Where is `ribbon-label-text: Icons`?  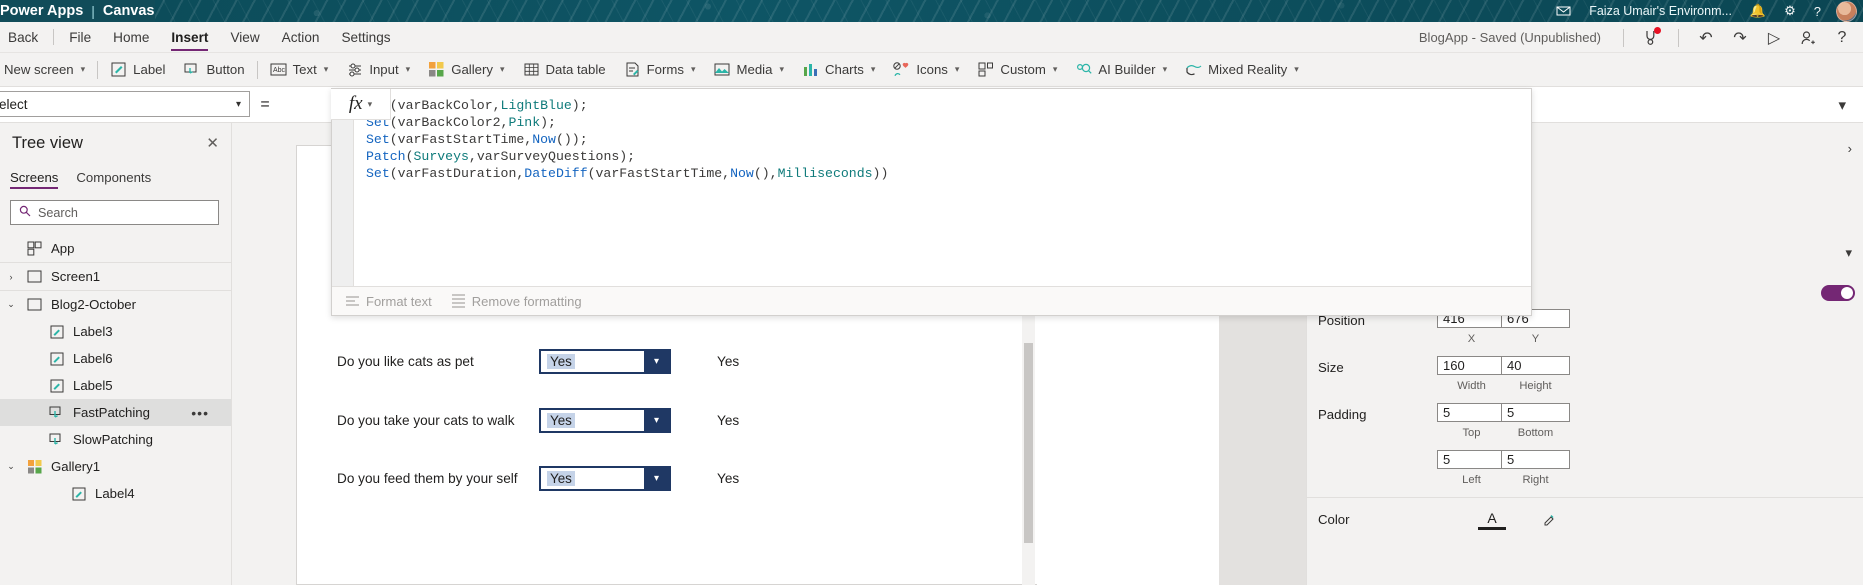 ribbon-label-text: Icons is located at coordinates (932, 69).